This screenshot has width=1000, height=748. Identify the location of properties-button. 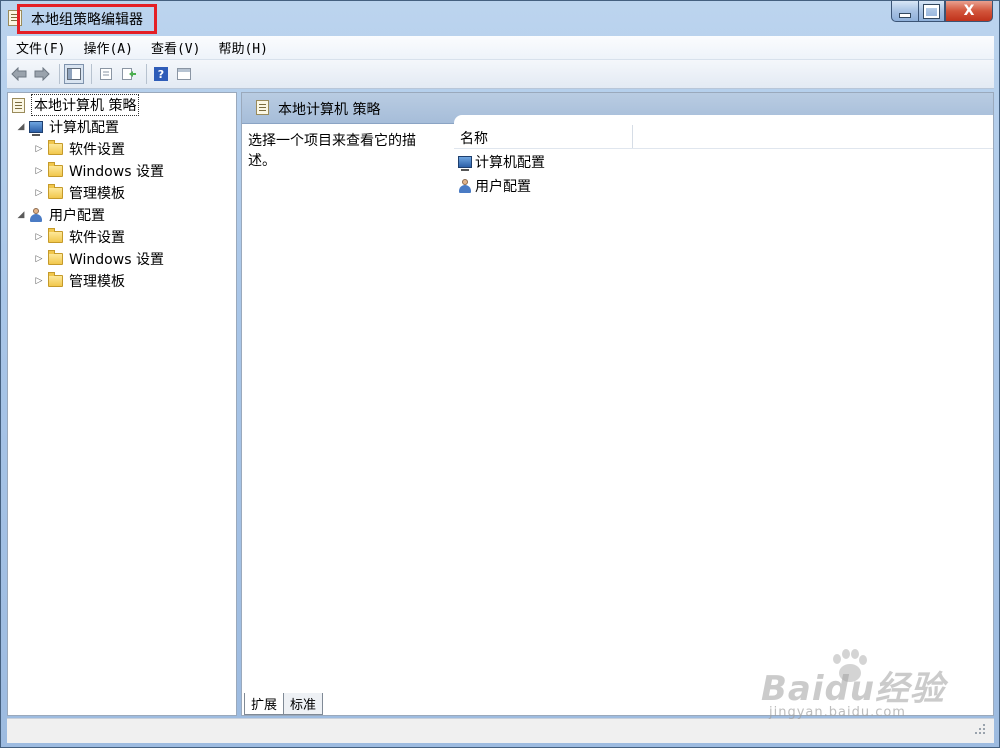
(106, 74).